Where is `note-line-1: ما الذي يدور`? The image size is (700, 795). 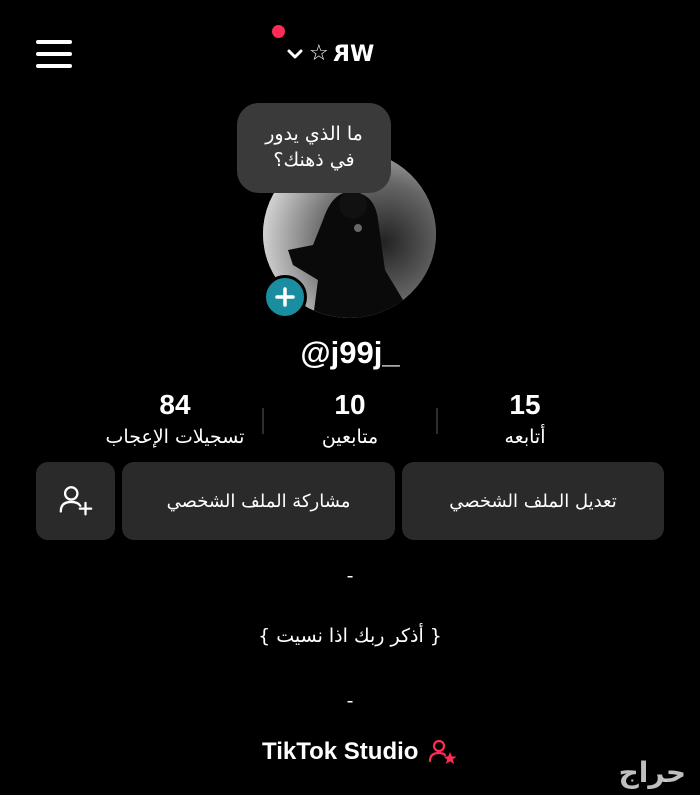 note-line-1: ما الذي يدور is located at coordinates (314, 134).